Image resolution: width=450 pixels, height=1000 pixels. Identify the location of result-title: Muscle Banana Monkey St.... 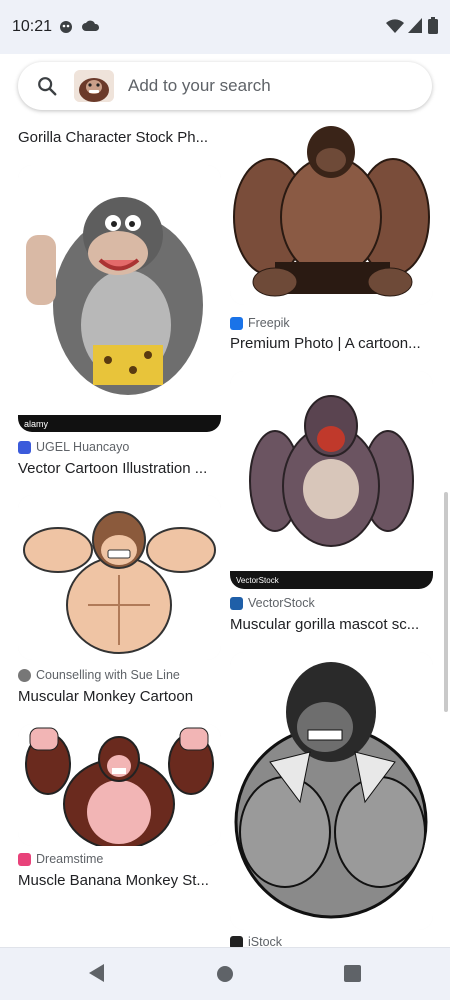
(115, 880).